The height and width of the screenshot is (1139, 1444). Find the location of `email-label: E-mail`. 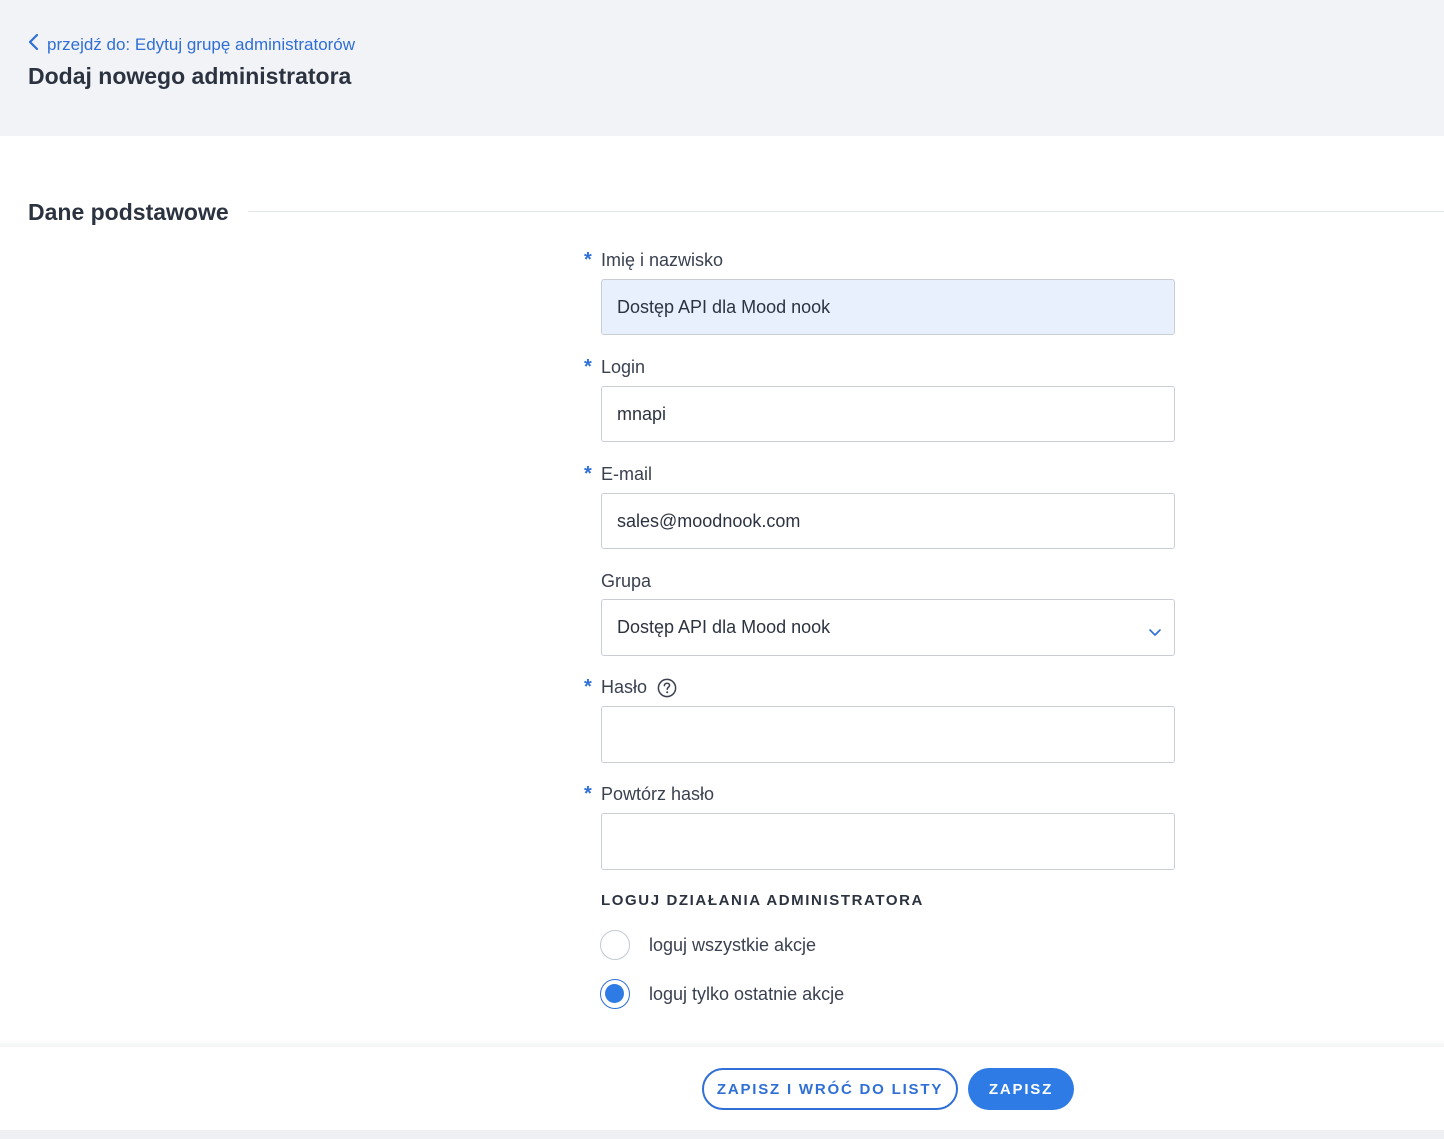

email-label: E-mail is located at coordinates (627, 474).